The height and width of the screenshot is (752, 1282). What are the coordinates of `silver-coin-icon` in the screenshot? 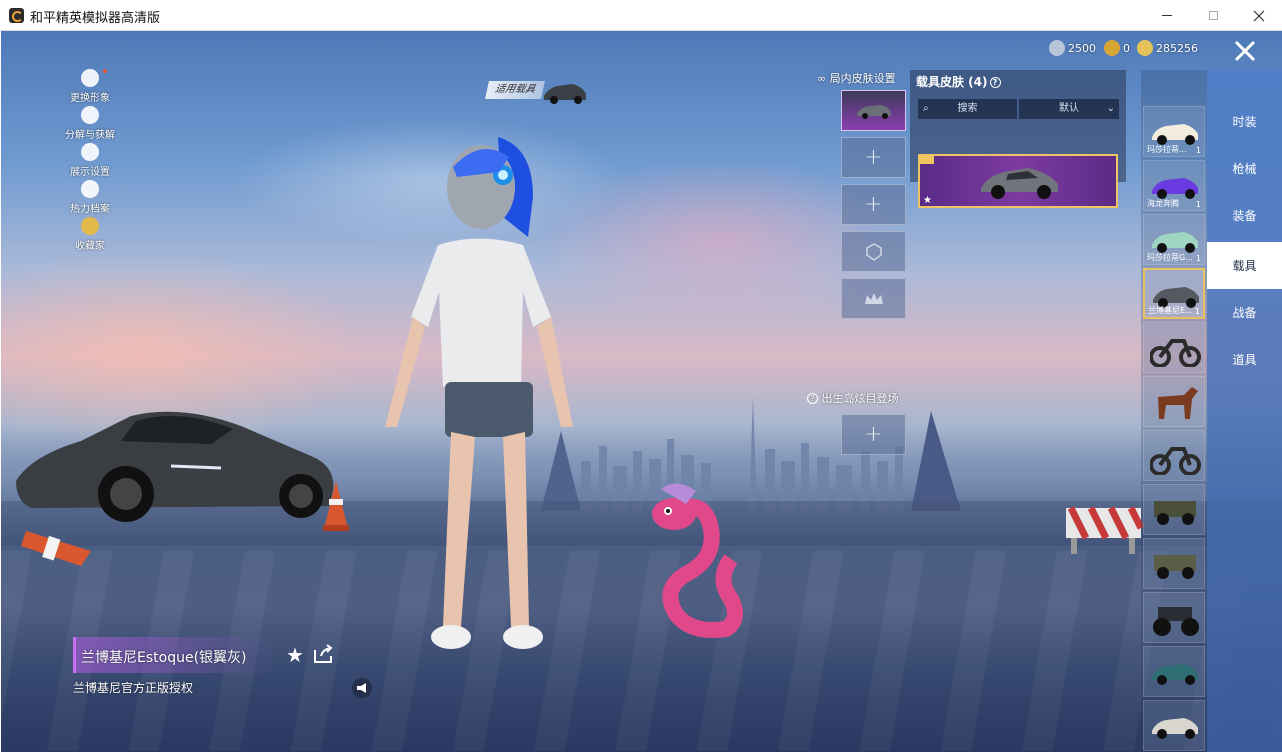 It's located at (1057, 48).